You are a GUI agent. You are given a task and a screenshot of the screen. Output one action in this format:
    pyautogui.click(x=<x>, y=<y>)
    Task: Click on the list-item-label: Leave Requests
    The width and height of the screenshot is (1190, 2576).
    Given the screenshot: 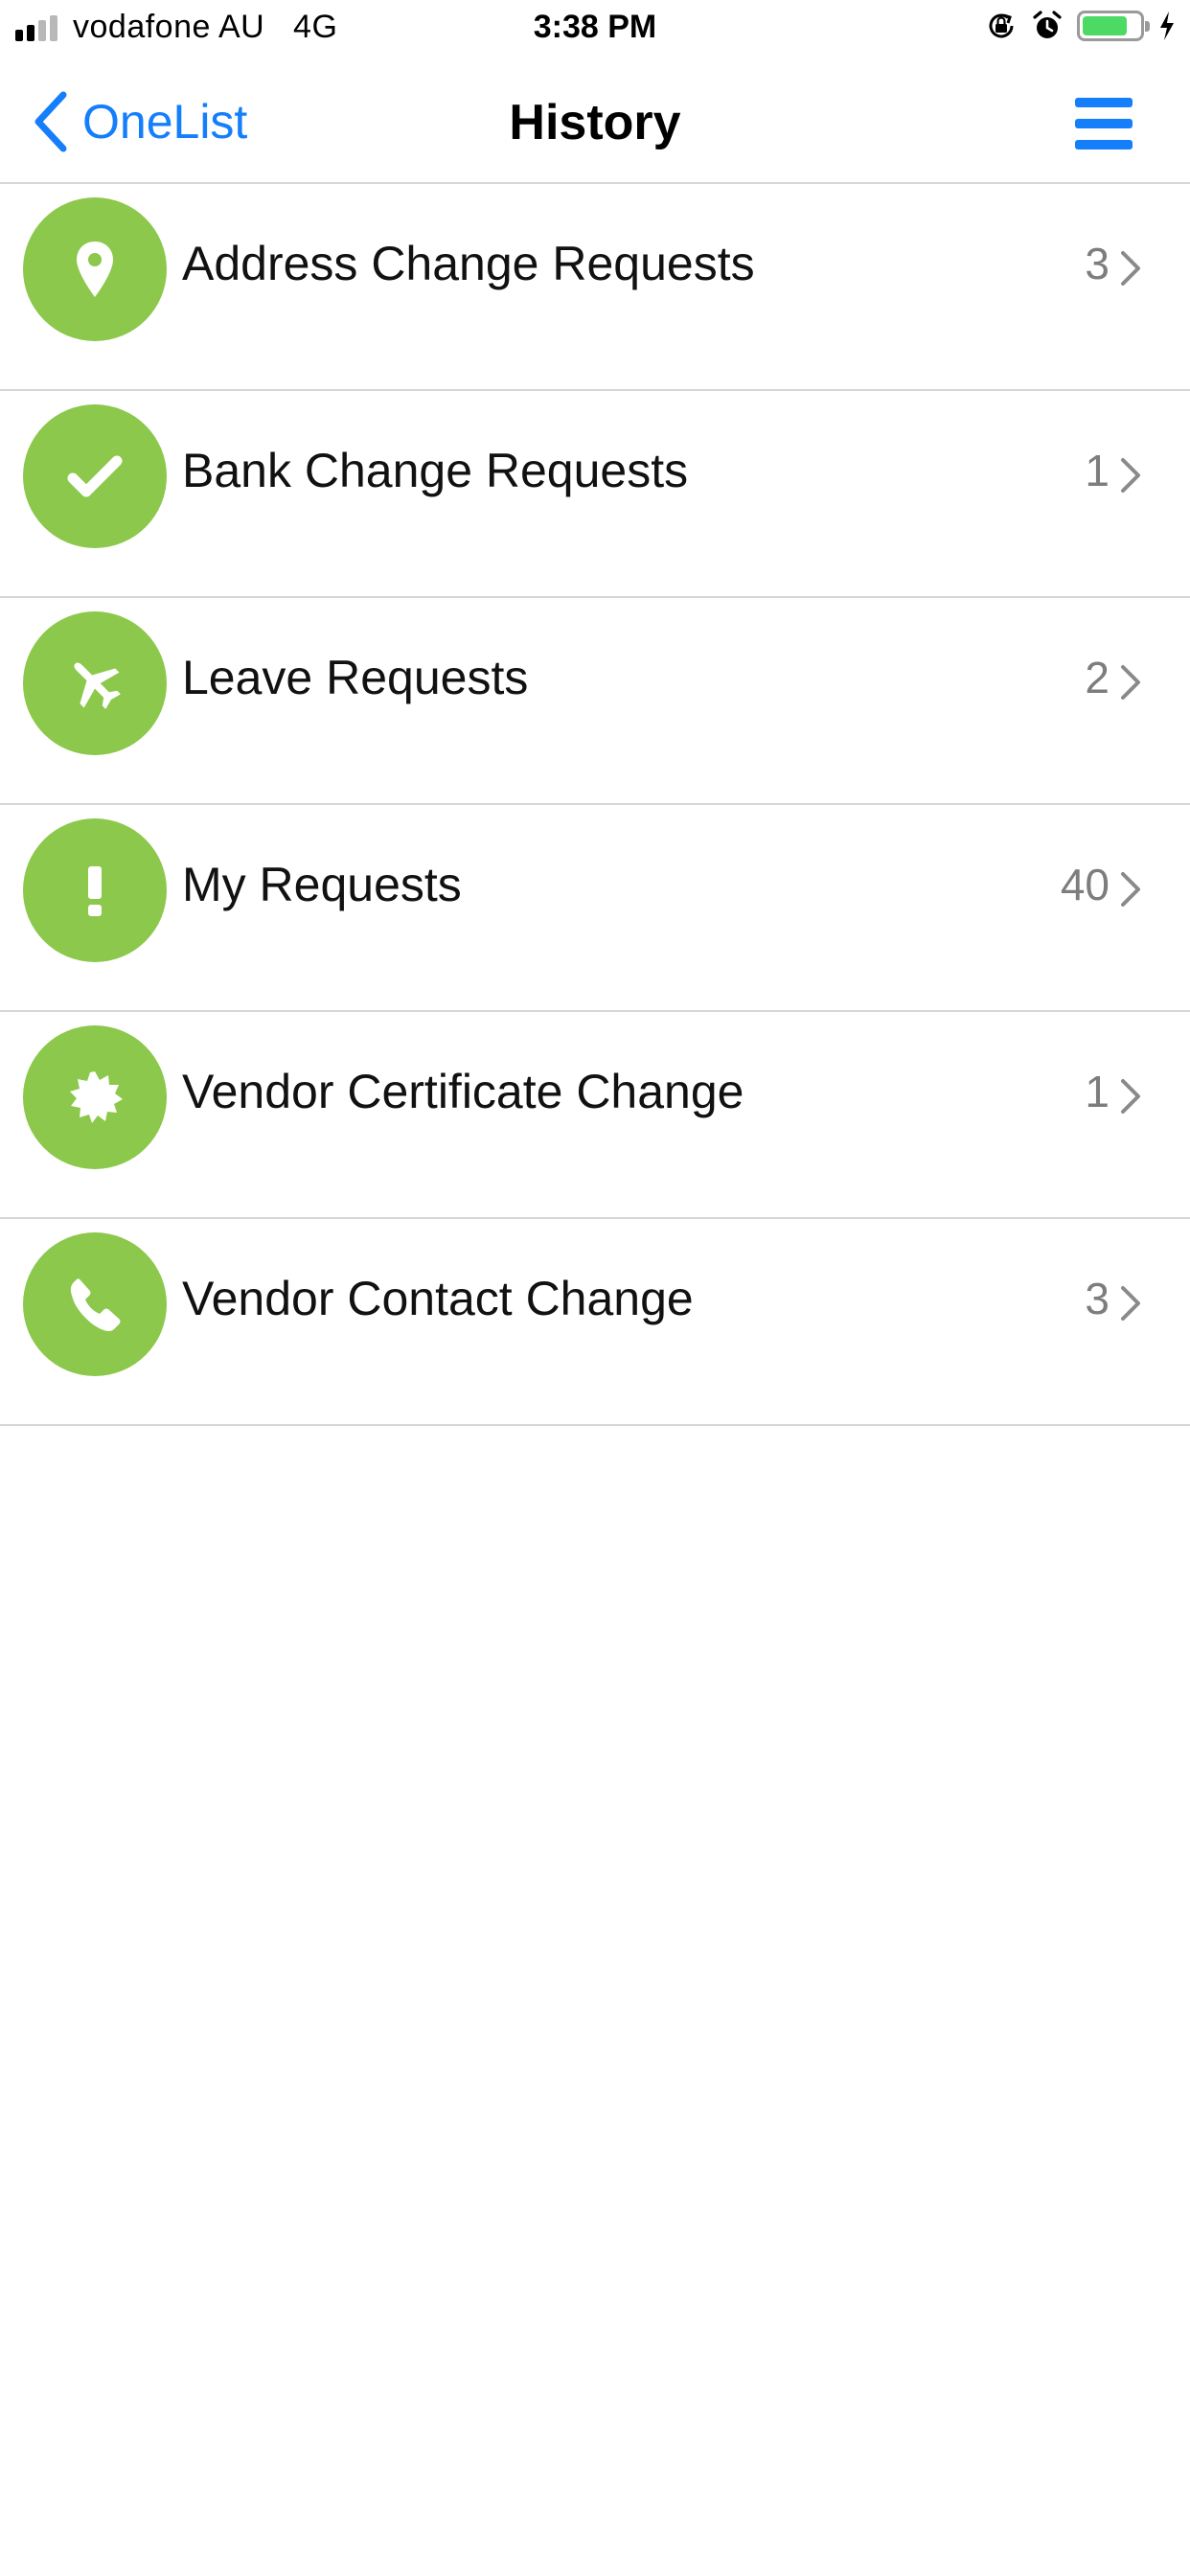 What is the action you would take?
    pyautogui.click(x=356, y=677)
    